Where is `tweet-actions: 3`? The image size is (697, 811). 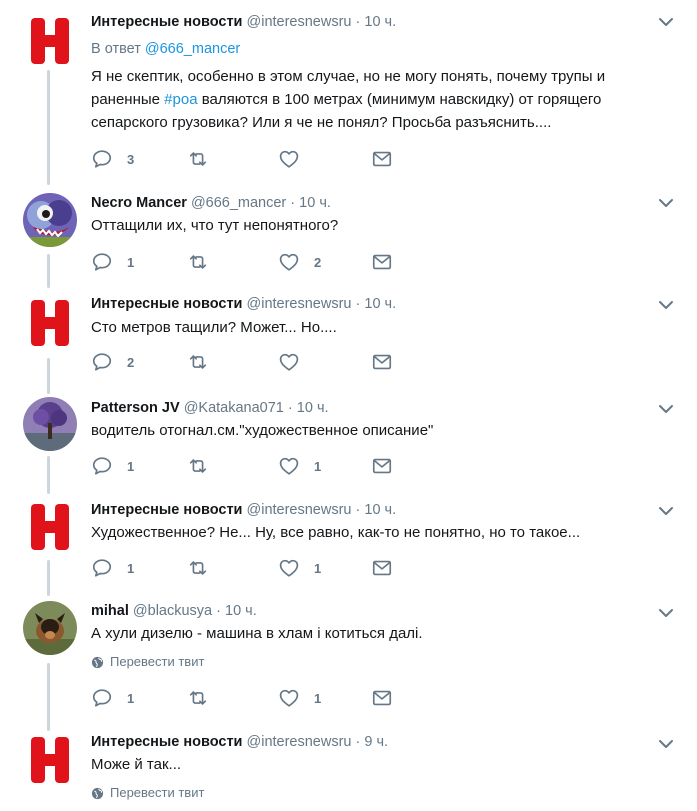 tweet-actions: 3 is located at coordinates (251, 158).